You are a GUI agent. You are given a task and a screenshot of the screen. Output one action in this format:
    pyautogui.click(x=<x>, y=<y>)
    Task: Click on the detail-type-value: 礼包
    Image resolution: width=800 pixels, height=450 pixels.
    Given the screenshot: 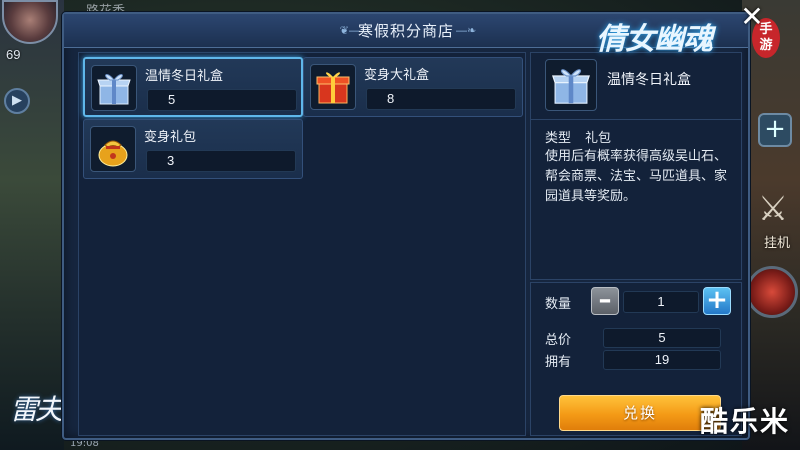 What is the action you would take?
    pyautogui.click(x=598, y=138)
    